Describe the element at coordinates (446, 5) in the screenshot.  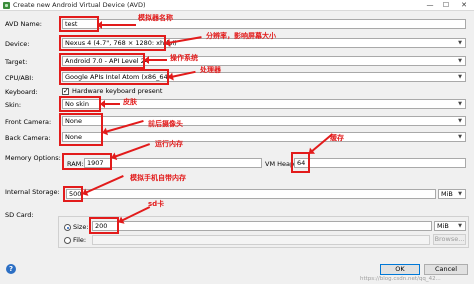
I see `maximize-button: ☐` at that location.